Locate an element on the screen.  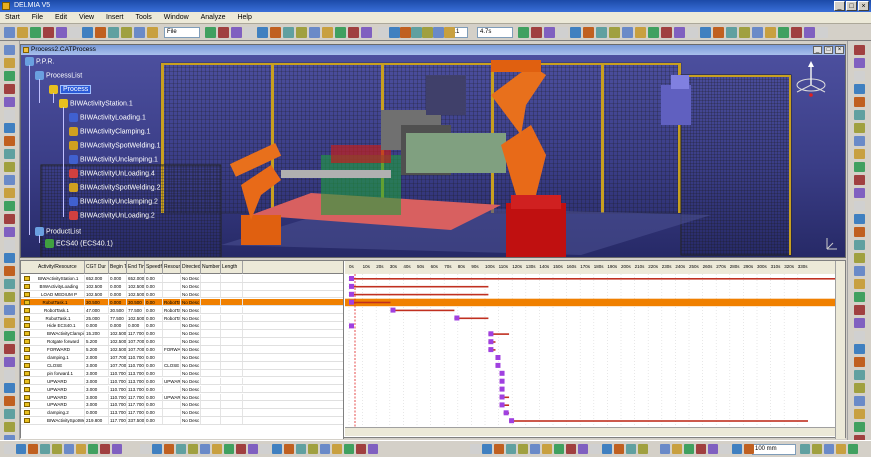
column-header: CGT Dur is located at coordinates (97, 267).